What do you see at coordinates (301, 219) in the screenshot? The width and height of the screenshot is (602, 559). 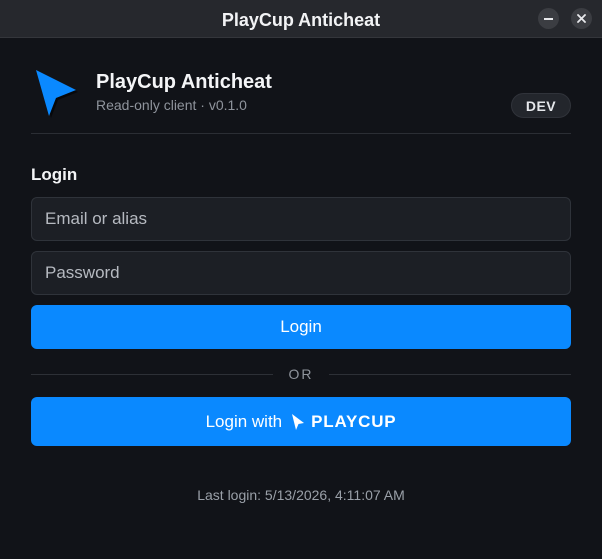 I see `email-input` at bounding box center [301, 219].